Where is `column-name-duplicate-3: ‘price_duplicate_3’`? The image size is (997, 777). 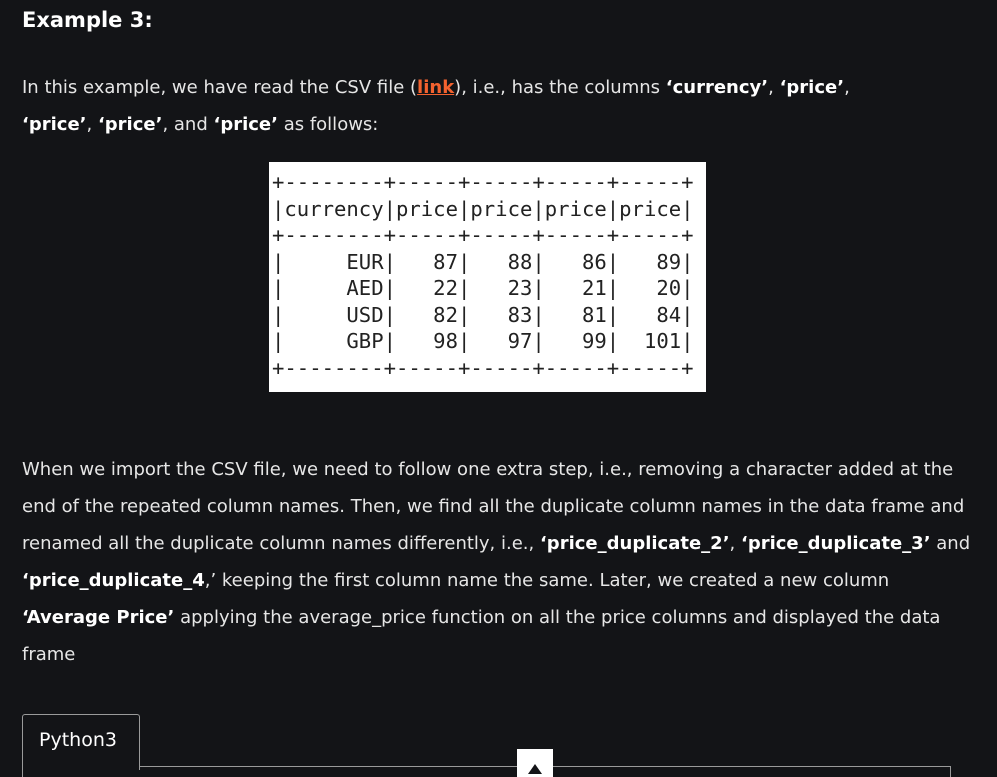 column-name-duplicate-3: ‘price_duplicate_3’ is located at coordinates (835, 543).